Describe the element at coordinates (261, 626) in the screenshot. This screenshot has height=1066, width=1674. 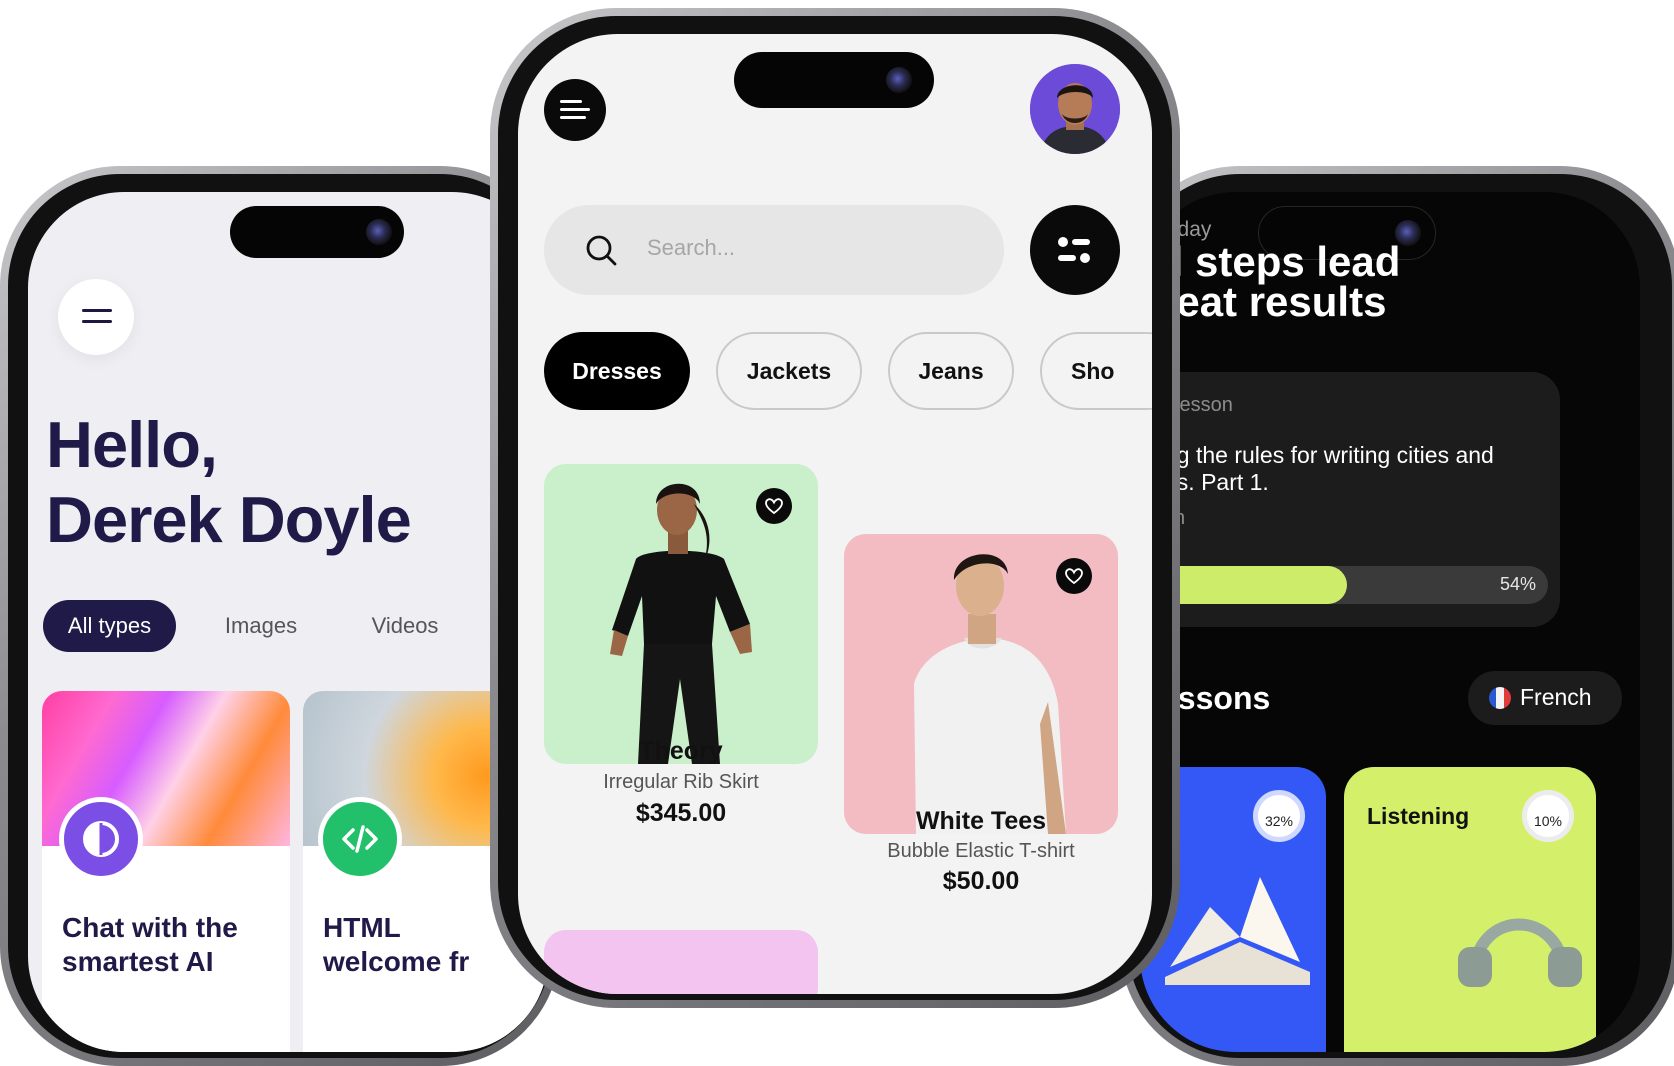
I see `filter-images: Images` at that location.